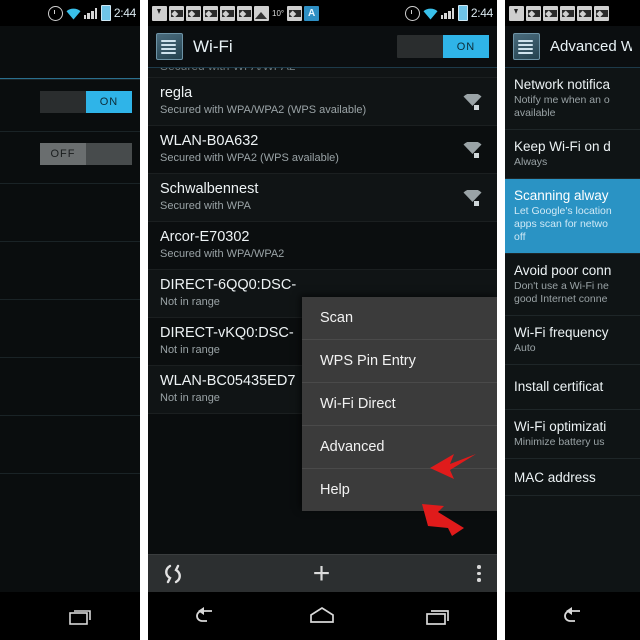 The image size is (640, 640). I want to click on setting-row-install-certificates: Install certificat, so click(572, 387).